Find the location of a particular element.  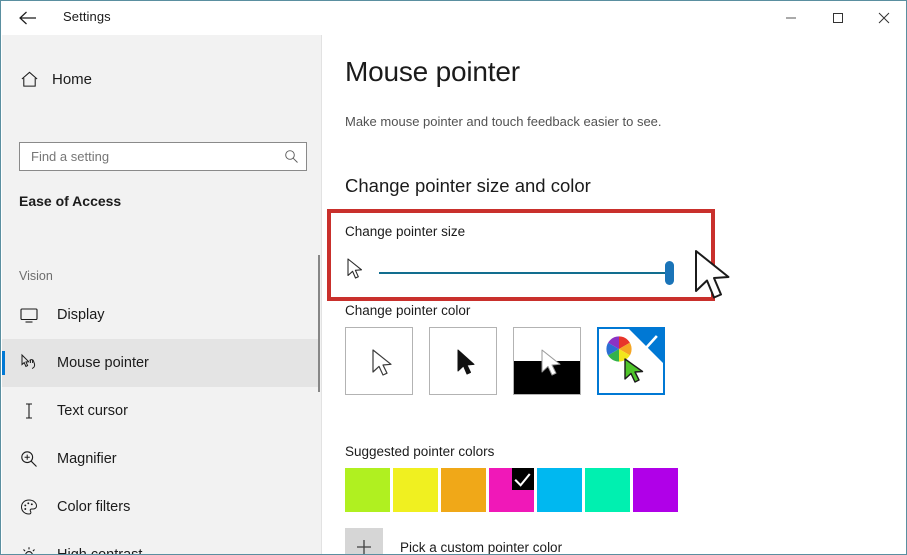

sidebar-item-home: Home is located at coordinates (158, 79).